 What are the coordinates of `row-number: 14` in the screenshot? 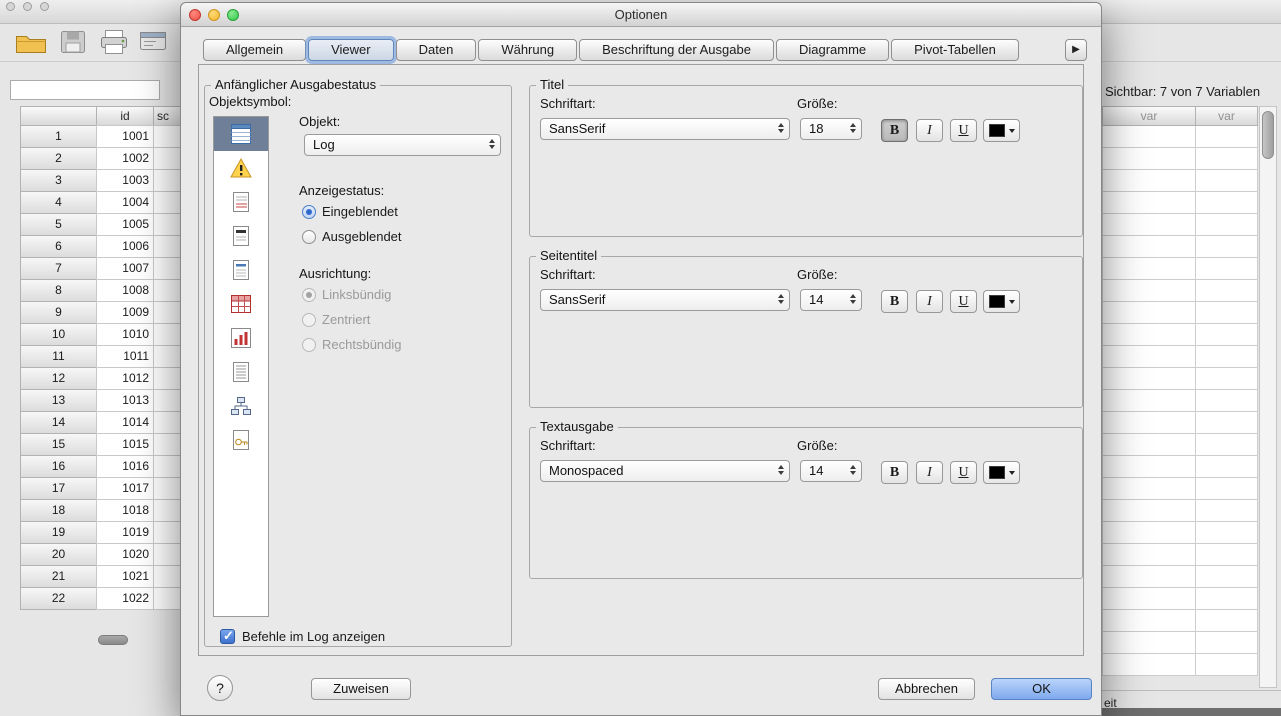 It's located at (58, 422).